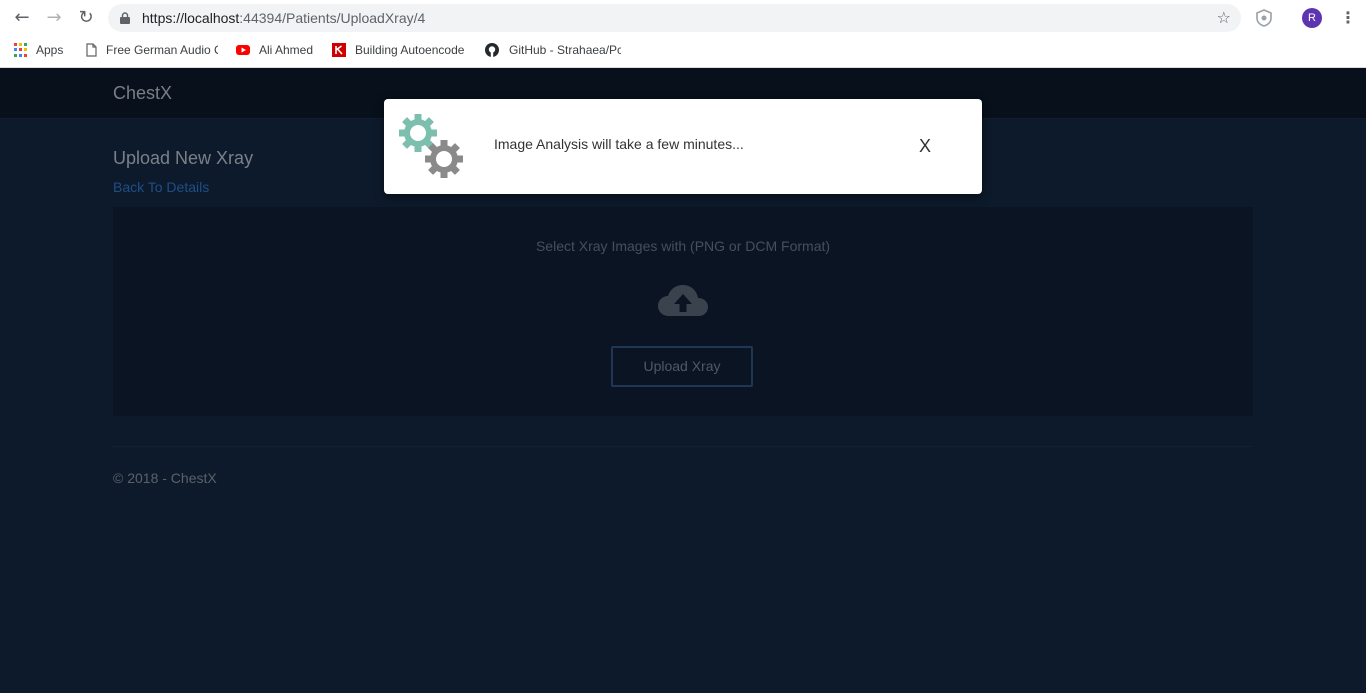  Describe the element at coordinates (183, 158) in the screenshot. I see `page-title: Upload New Xray` at that location.